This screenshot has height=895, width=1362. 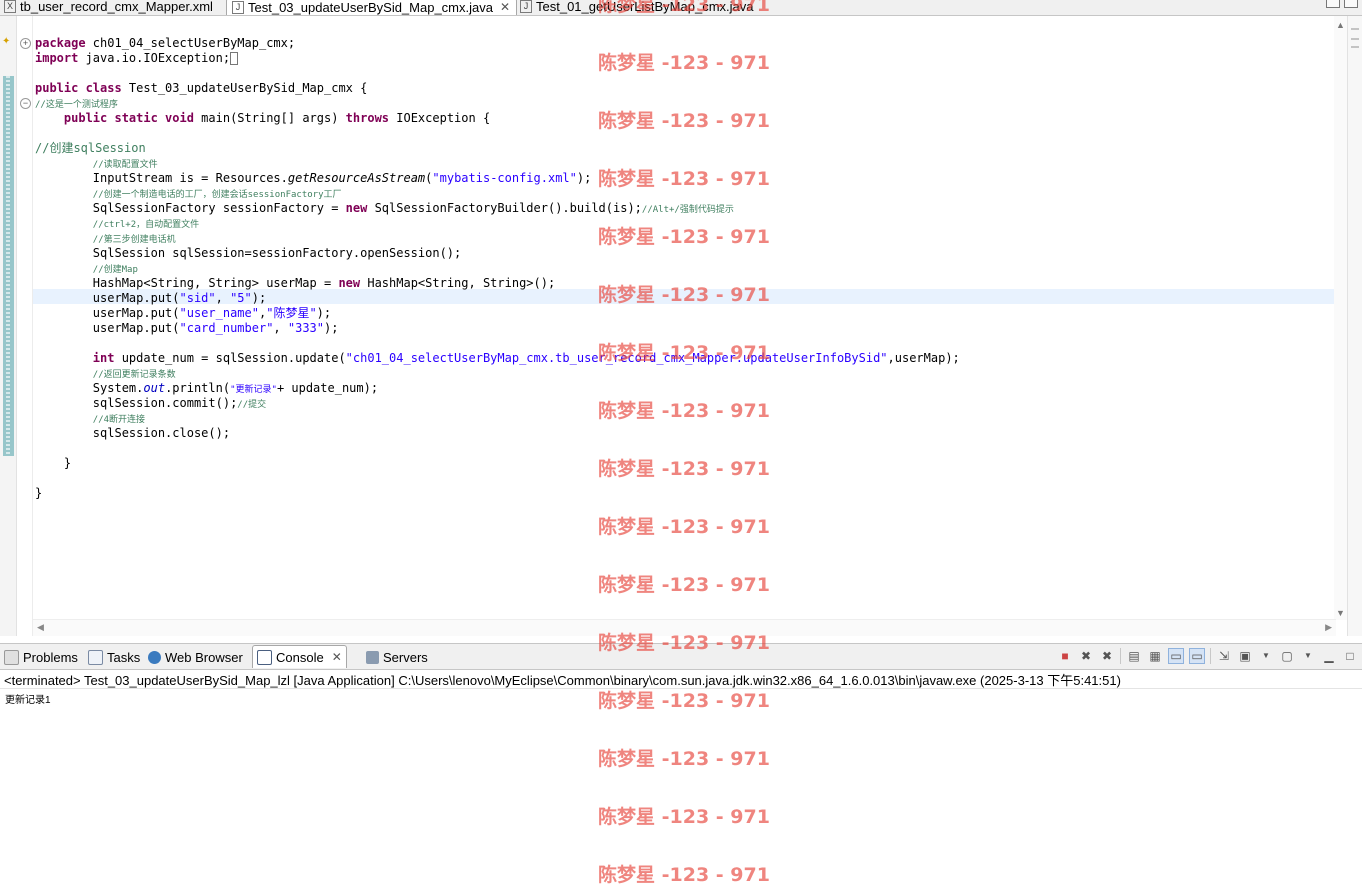 What do you see at coordinates (372, 657) in the screenshot?
I see `servers-icon` at bounding box center [372, 657].